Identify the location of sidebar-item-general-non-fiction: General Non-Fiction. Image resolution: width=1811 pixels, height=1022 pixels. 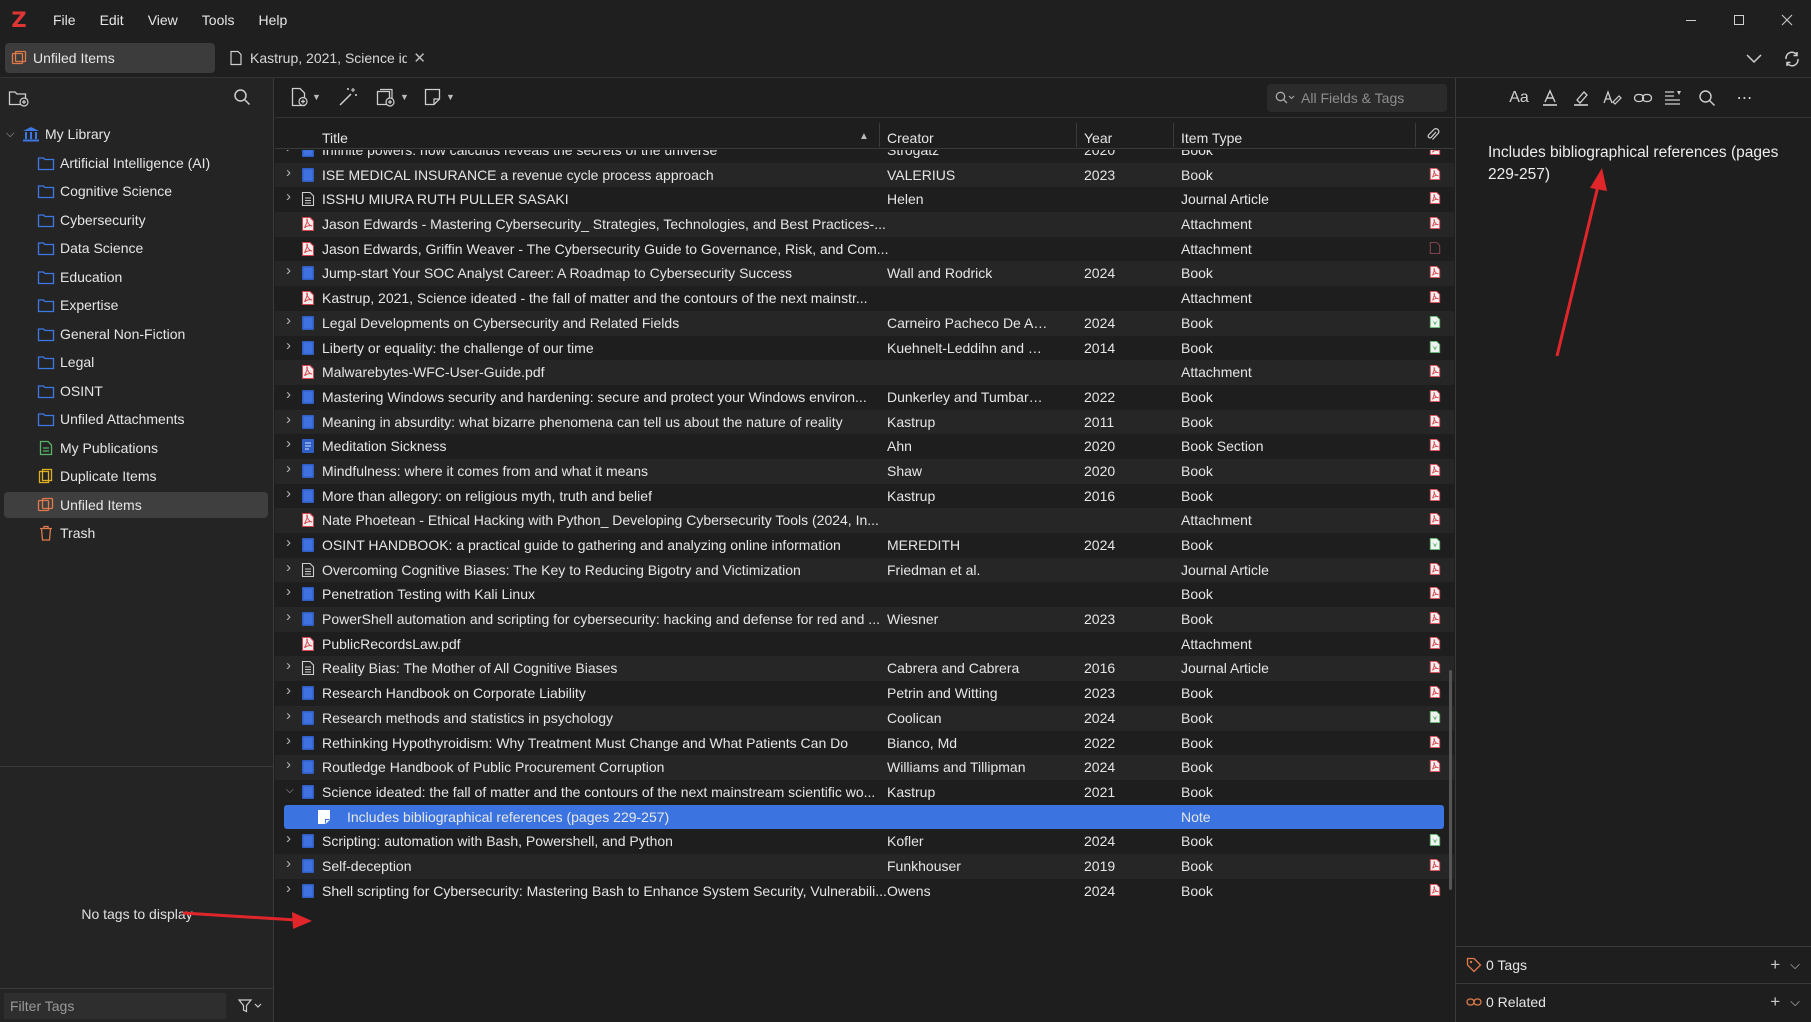
(137, 334).